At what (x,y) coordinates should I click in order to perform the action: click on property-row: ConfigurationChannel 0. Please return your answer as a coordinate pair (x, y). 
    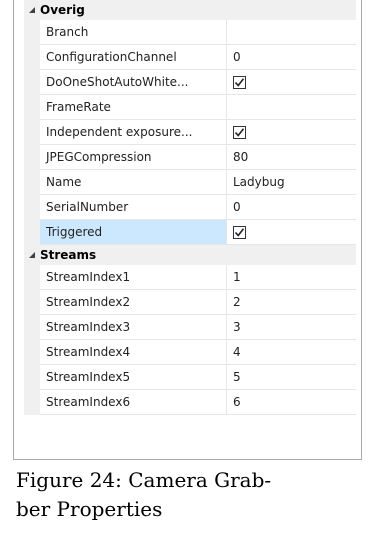
    Looking at the image, I should click on (190, 57).